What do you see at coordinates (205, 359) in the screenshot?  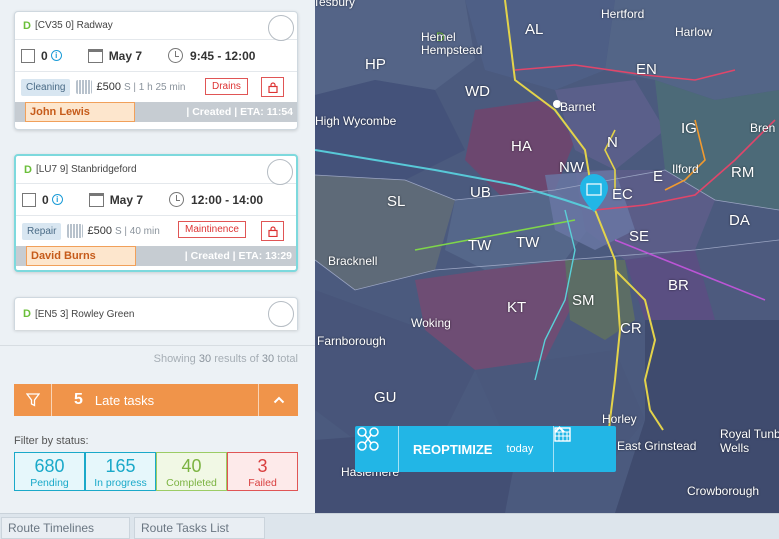 I see `results-shown: 30` at bounding box center [205, 359].